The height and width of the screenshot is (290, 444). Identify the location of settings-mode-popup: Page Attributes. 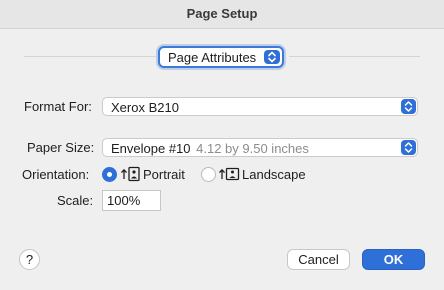
(221, 57).